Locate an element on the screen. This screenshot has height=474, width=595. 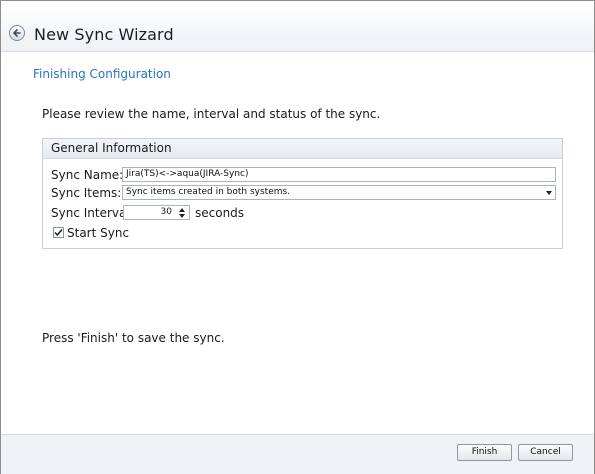
back-button is located at coordinates (17, 33).